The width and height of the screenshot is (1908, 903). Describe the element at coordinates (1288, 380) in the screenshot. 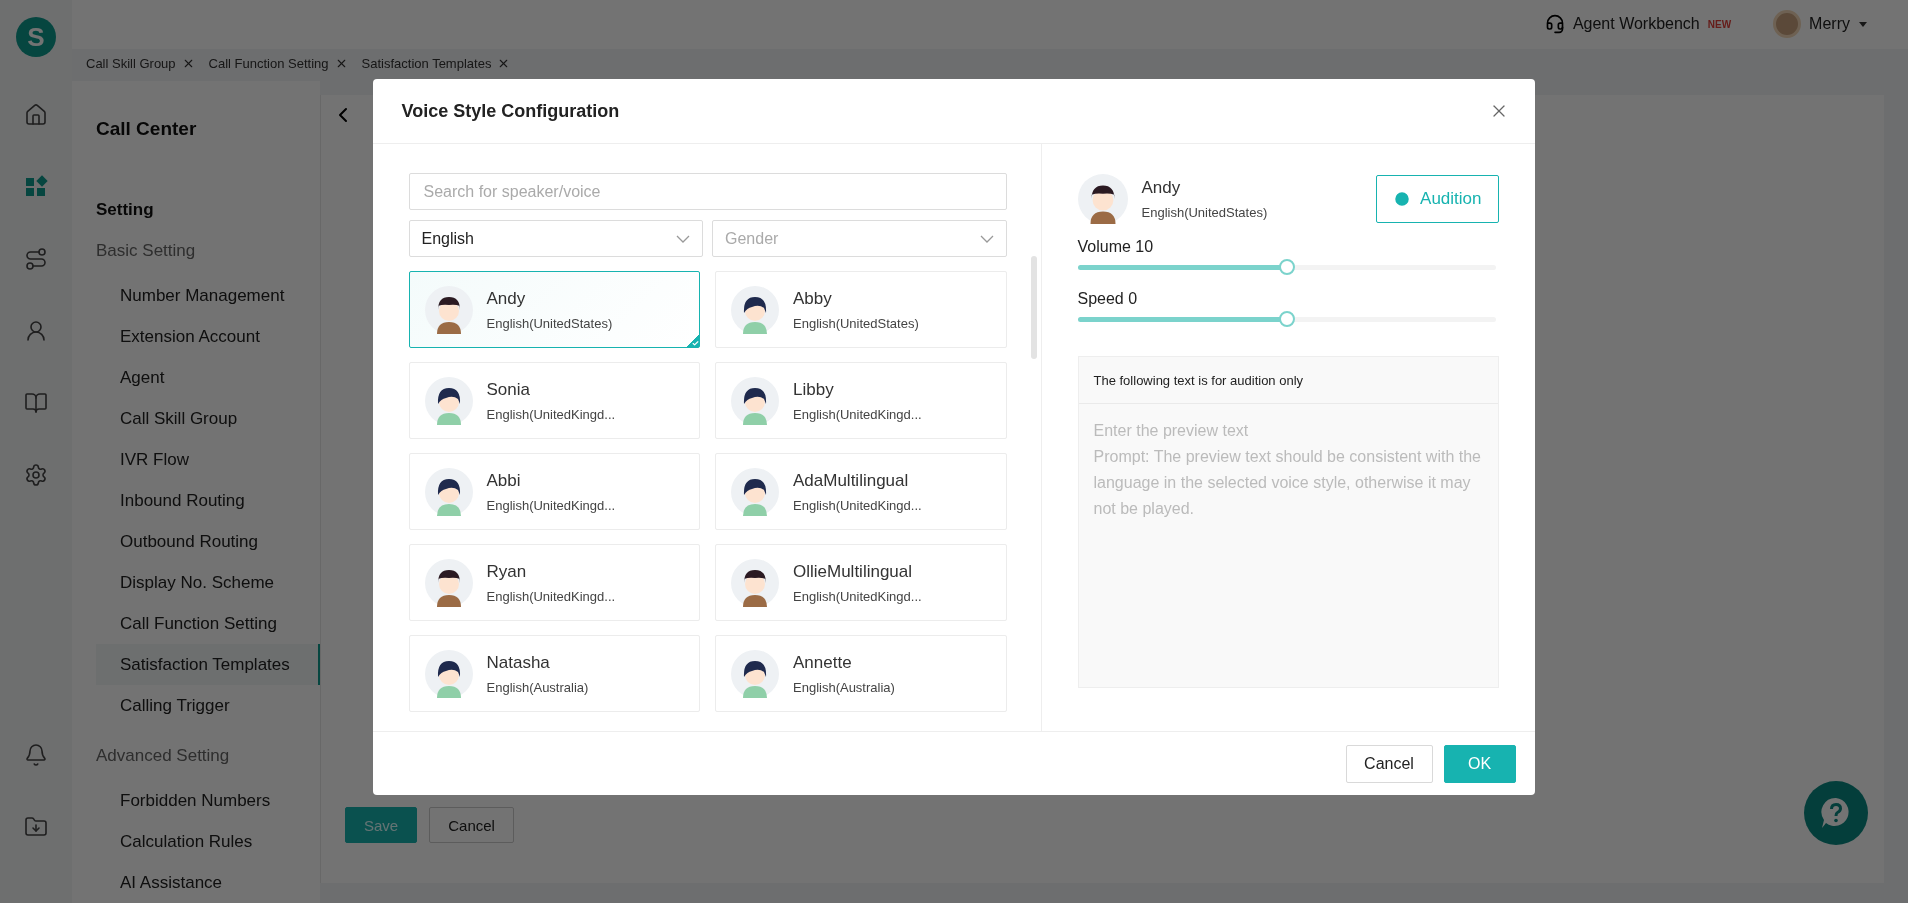

I see `preview-header: The following text is for audition only` at that location.